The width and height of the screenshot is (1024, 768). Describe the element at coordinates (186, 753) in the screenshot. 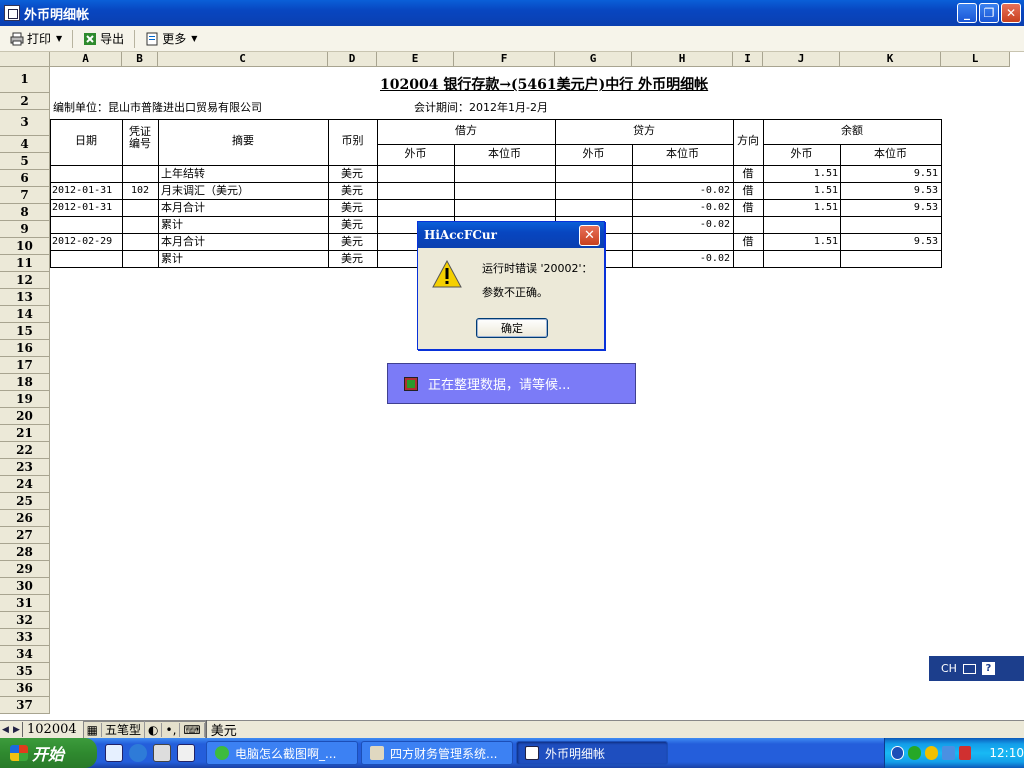

I see `folder-icon` at that location.